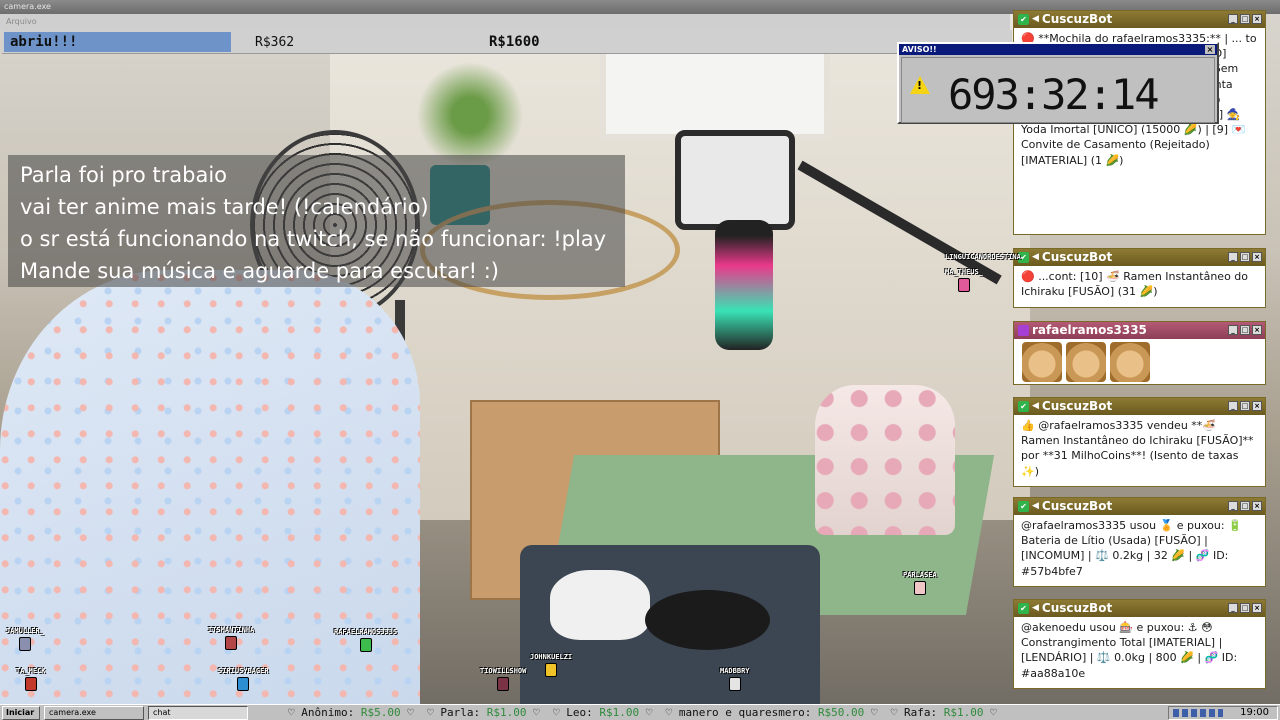  Describe the element at coordinates (1139, 364) in the screenshot. I see `panel-emotes` at that location.